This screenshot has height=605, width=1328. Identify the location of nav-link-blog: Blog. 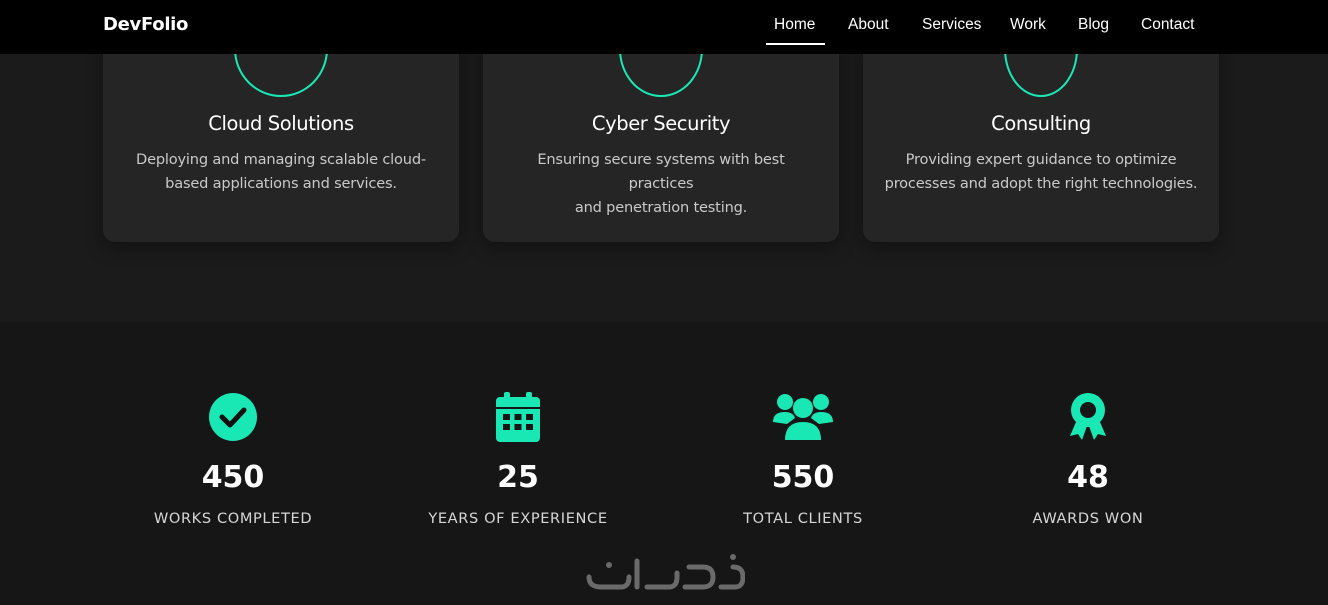
(1093, 25).